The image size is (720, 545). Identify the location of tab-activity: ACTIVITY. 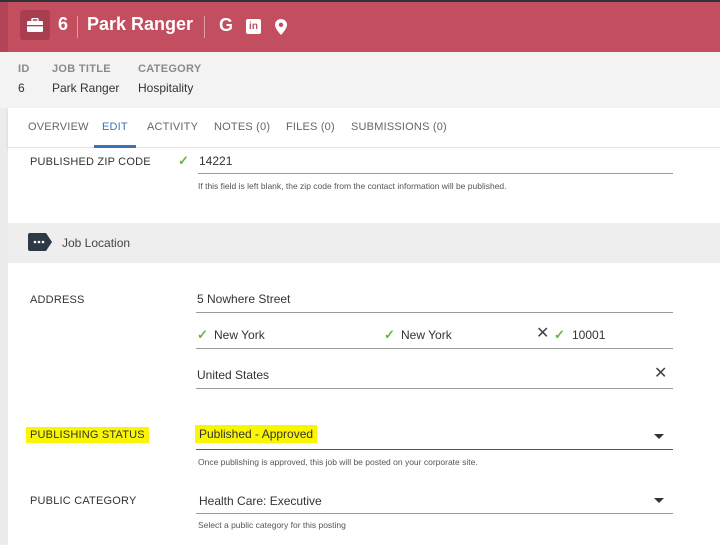
(172, 127).